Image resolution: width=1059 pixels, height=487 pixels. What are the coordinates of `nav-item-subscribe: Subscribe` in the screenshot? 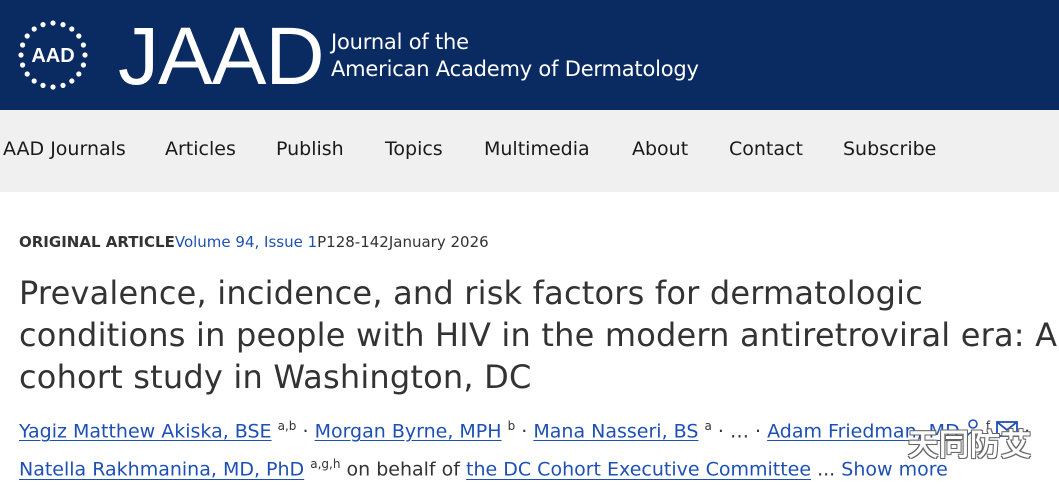 It's located at (889, 149).